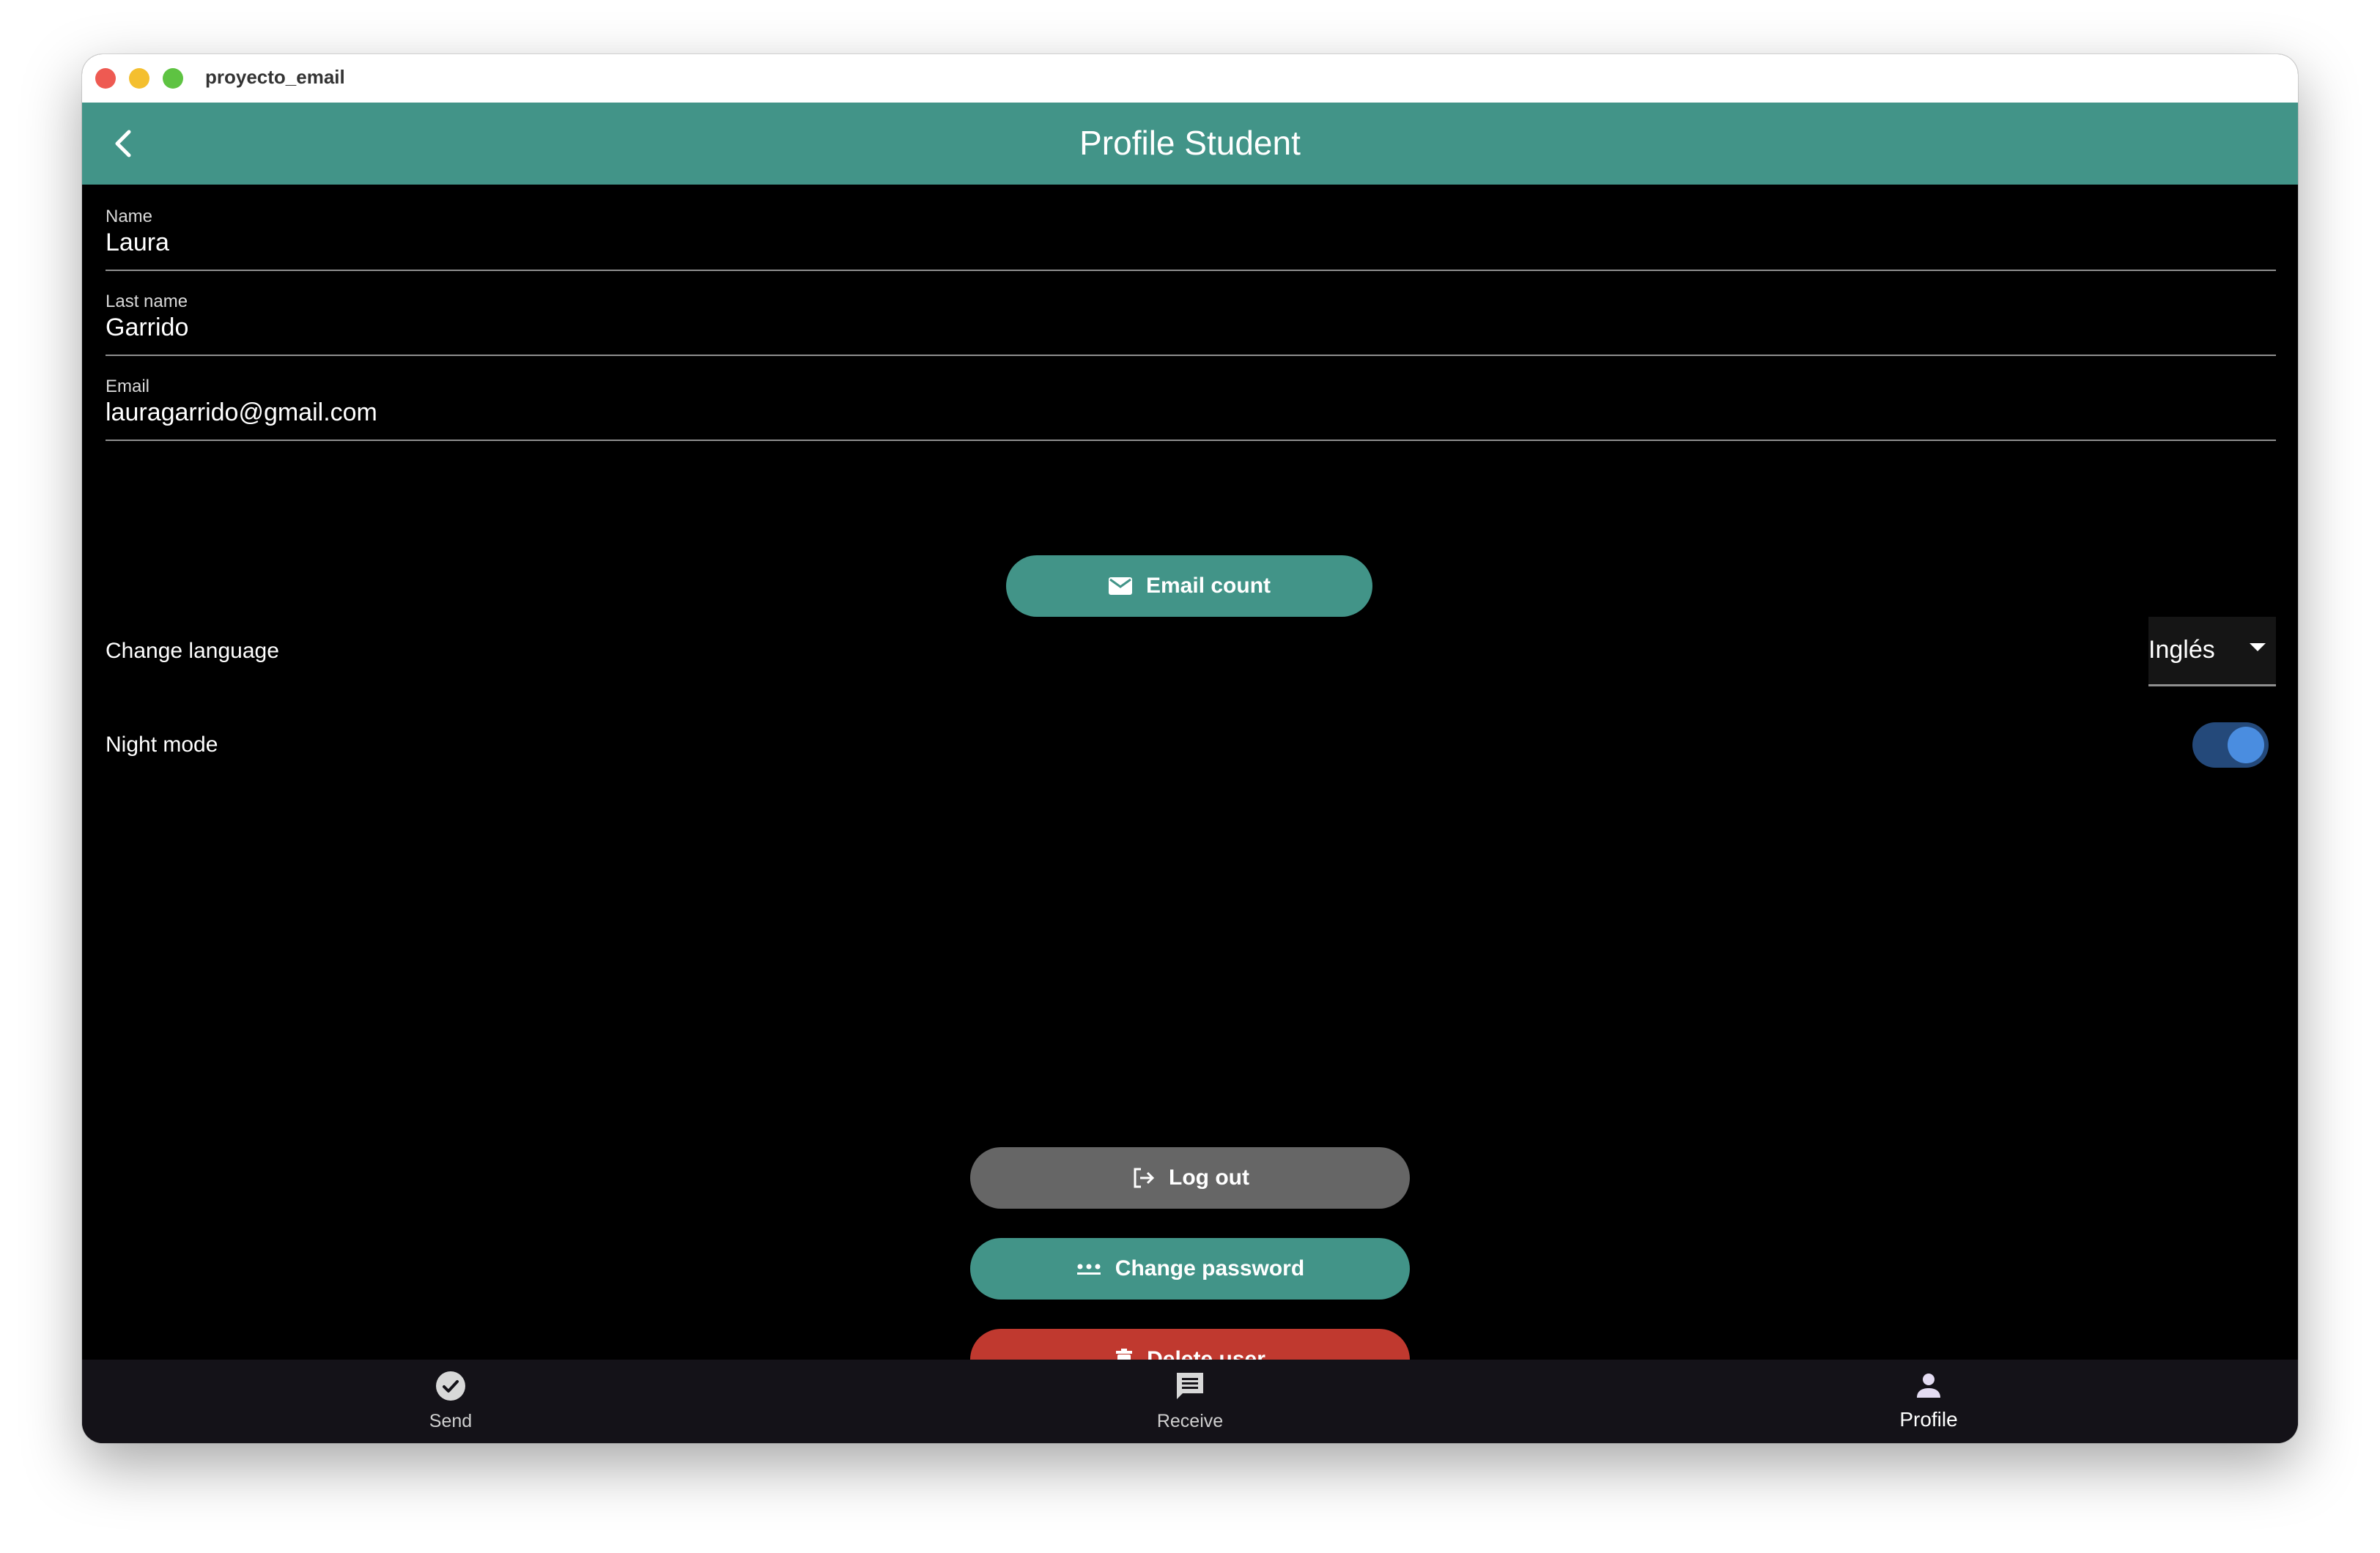  I want to click on person-icon, so click(1928, 1386).